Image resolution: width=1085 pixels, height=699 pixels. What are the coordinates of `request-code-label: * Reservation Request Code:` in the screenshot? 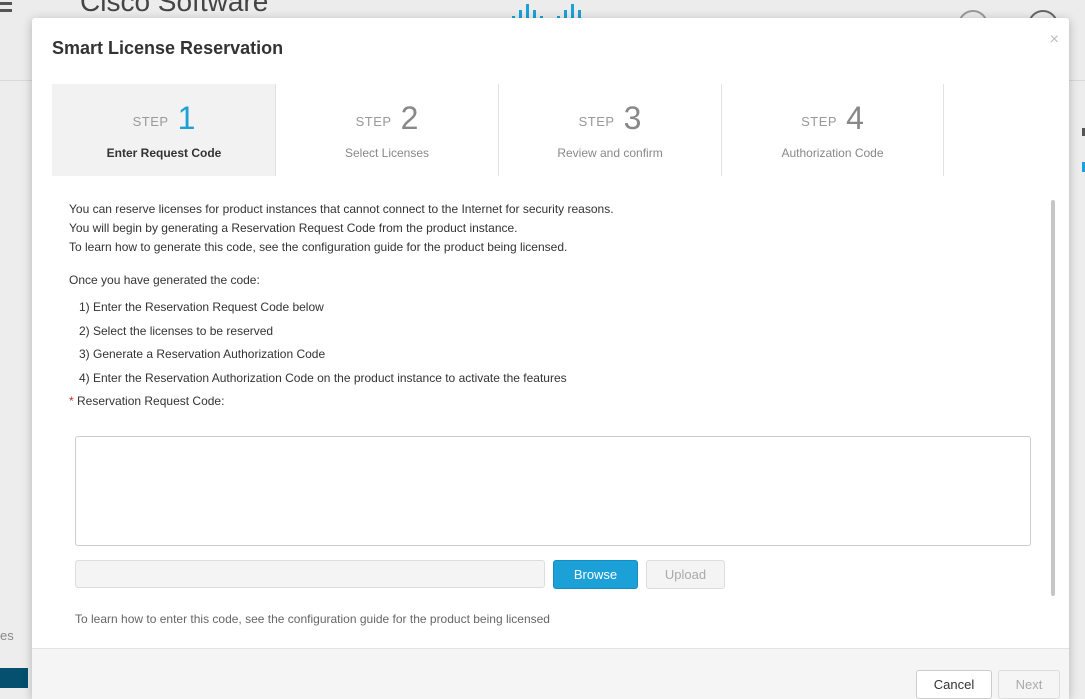 It's located at (549, 401).